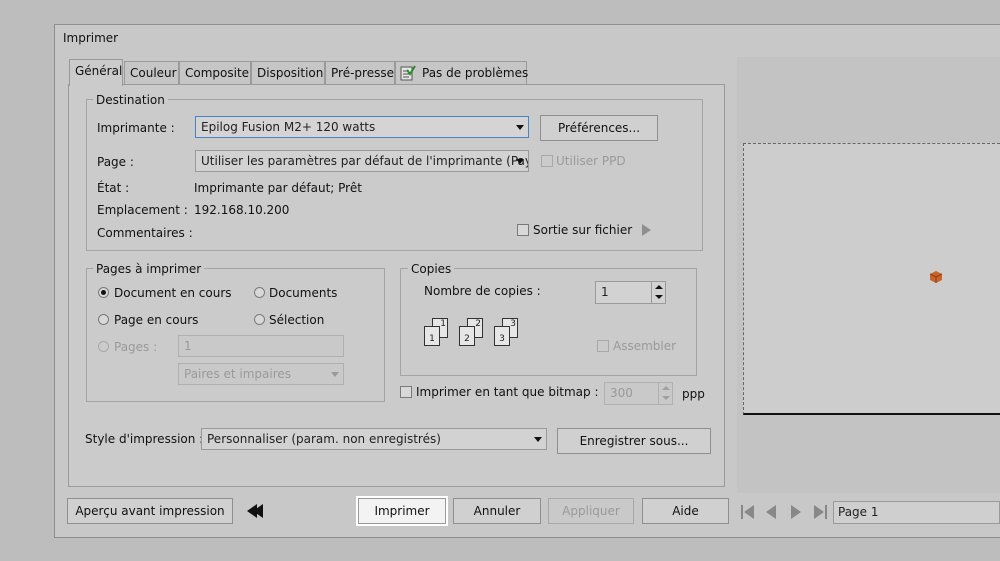 The height and width of the screenshot is (561, 1000). I want to click on pages-range-input: 1, so click(261, 346).